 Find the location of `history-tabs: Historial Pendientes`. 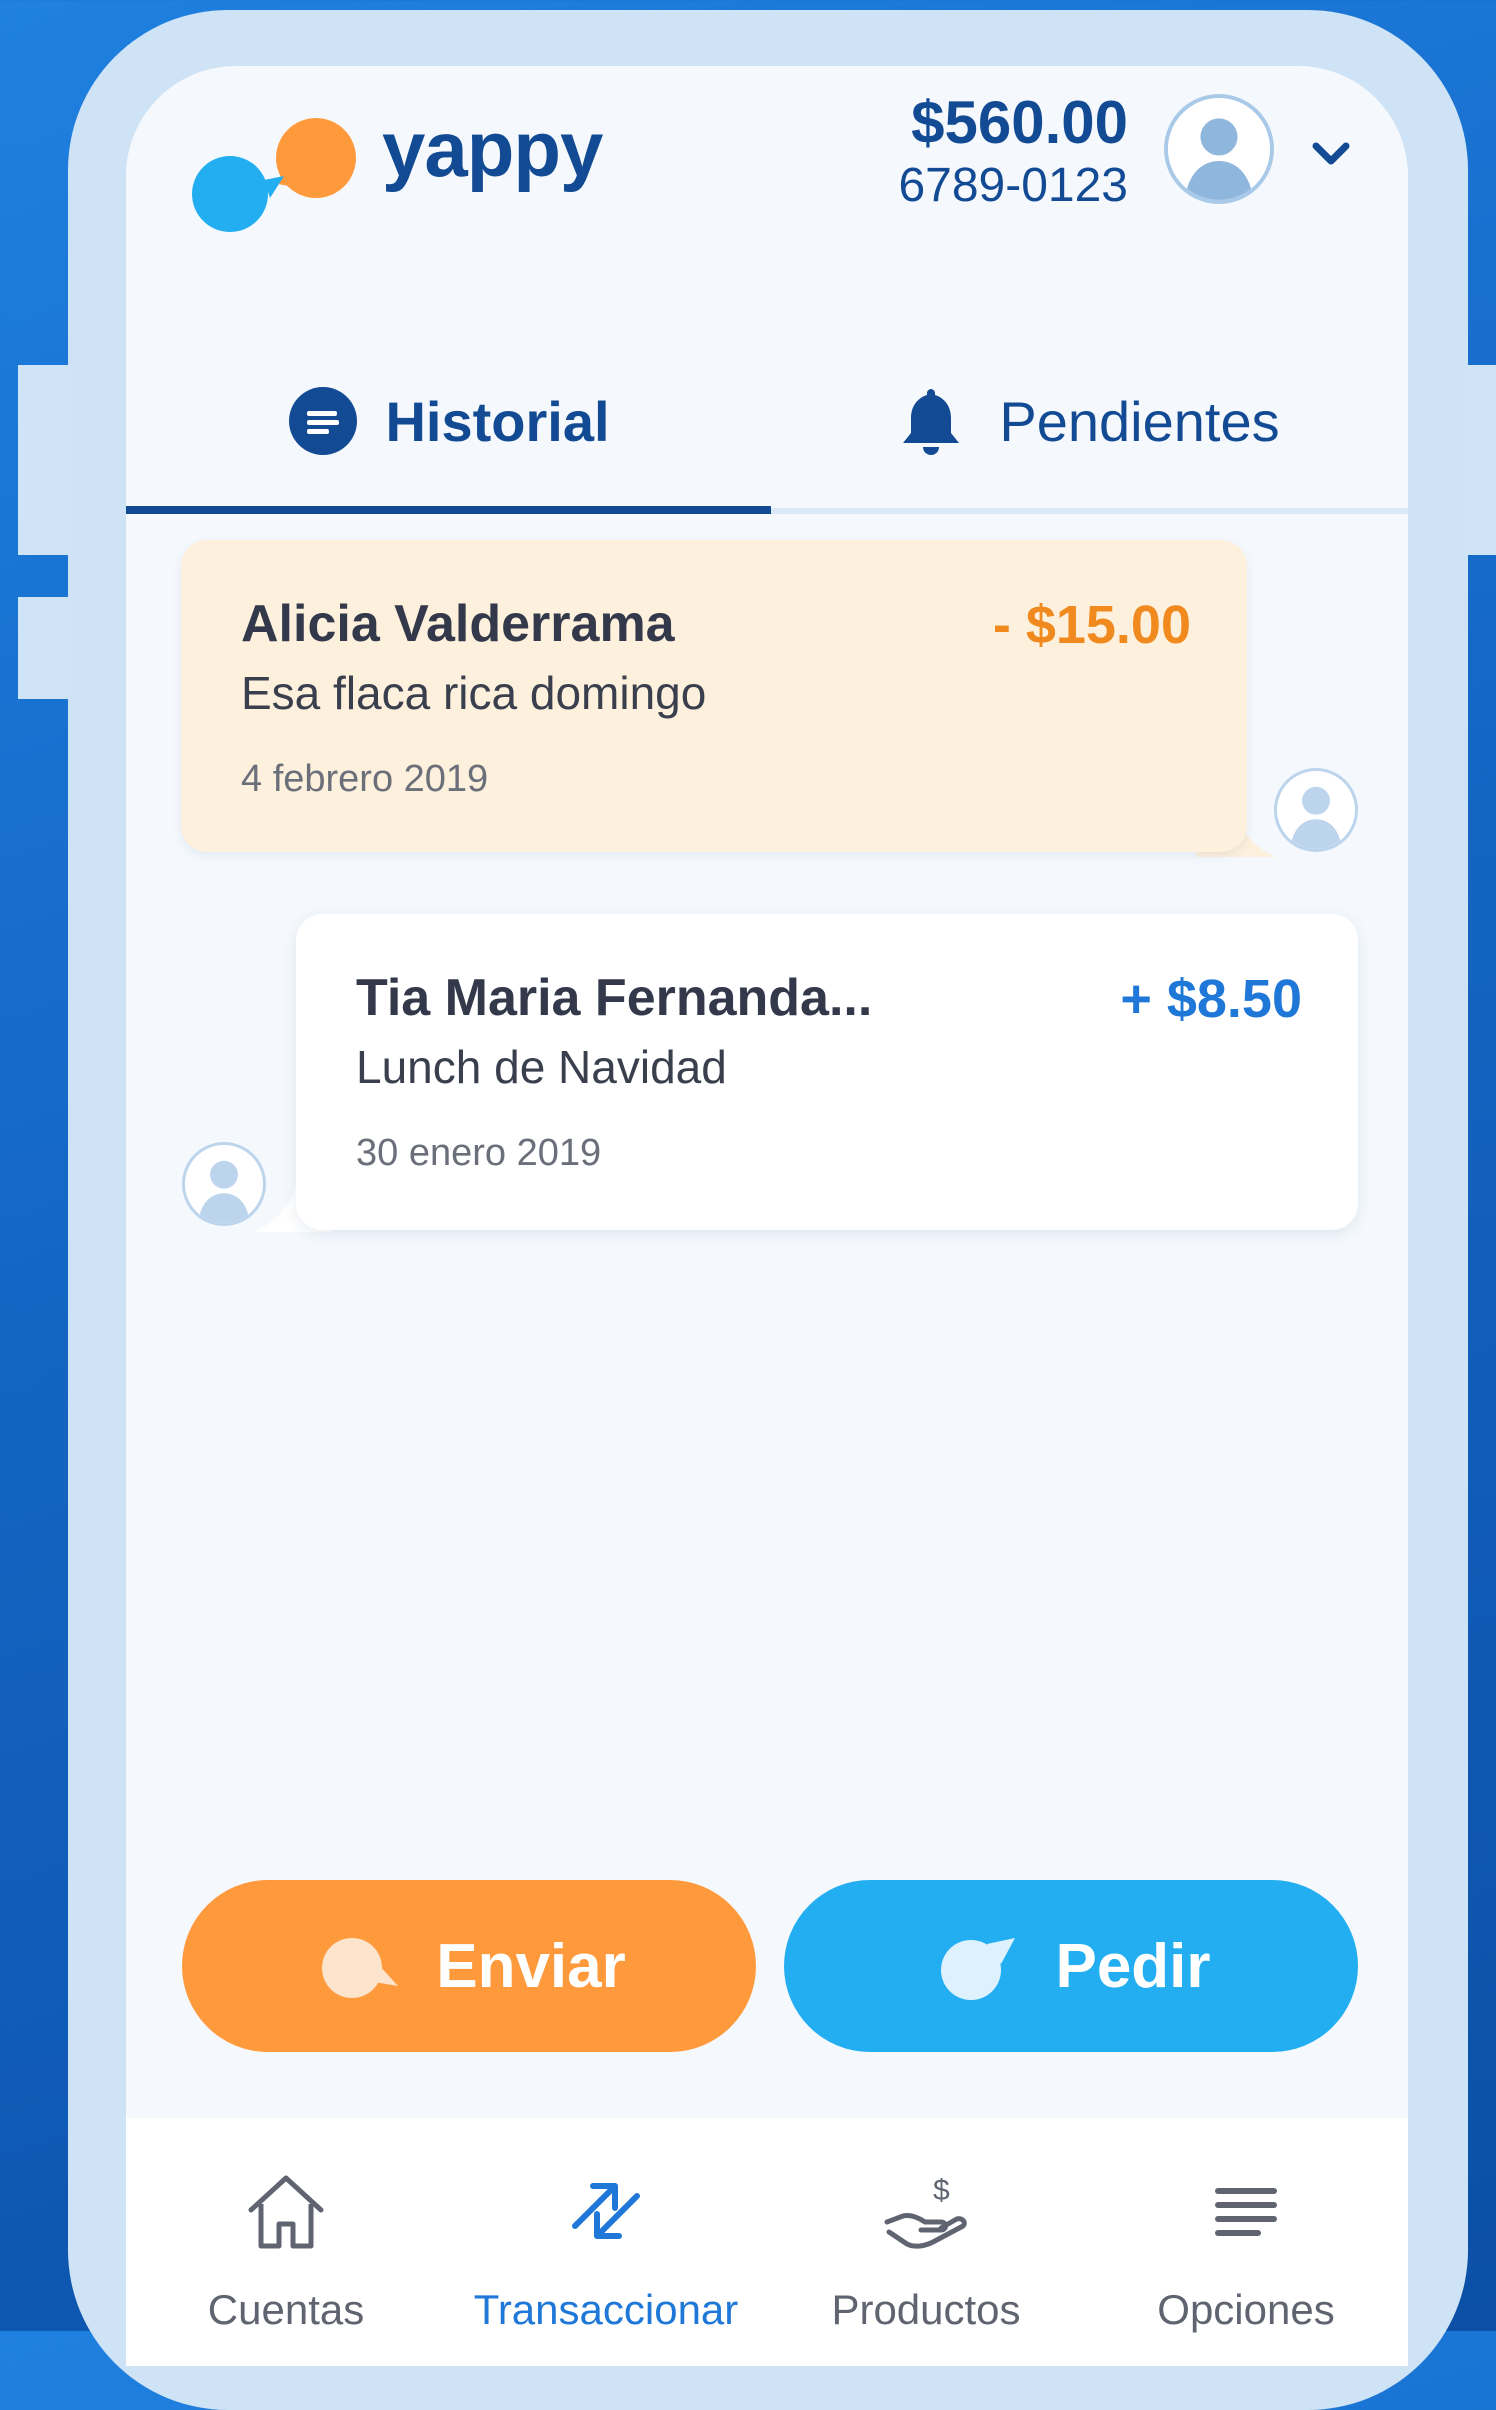

history-tabs: Historial Pendientes is located at coordinates (767, 423).